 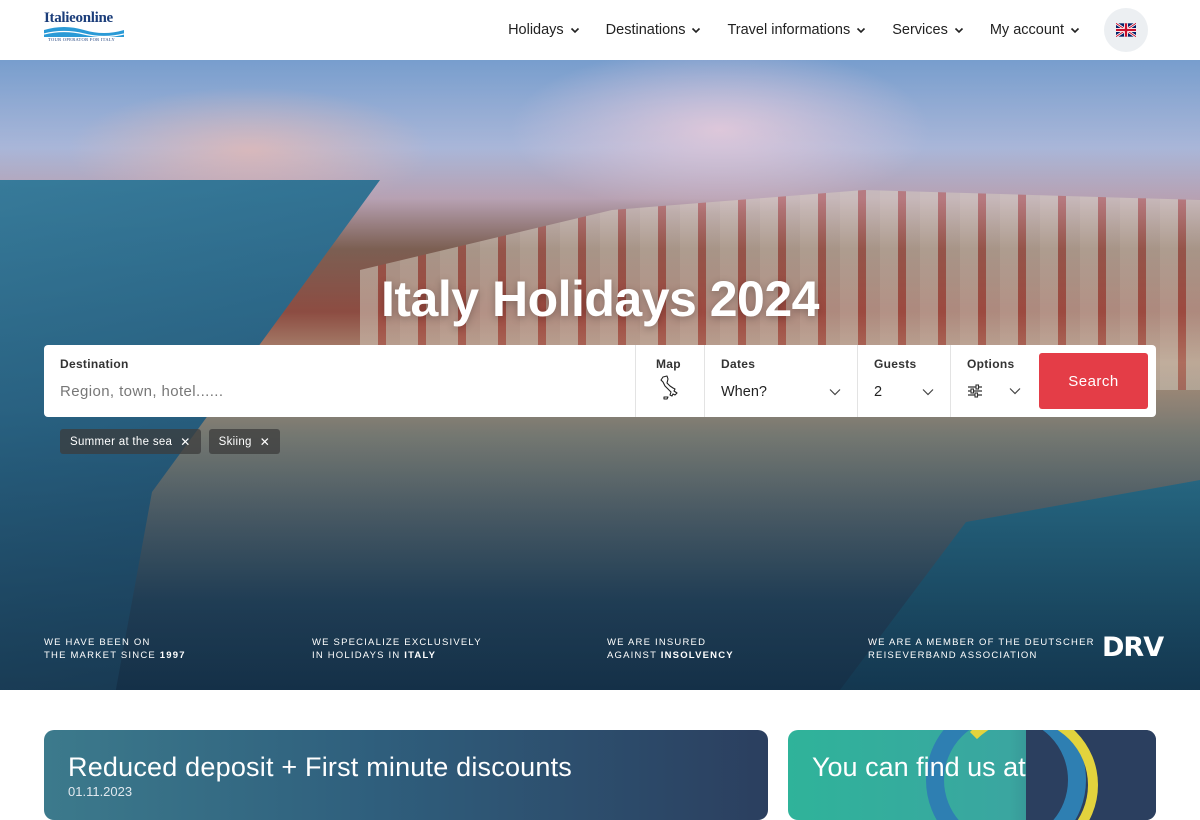 I want to click on drv-logo: DRV, so click(x=1133, y=647).